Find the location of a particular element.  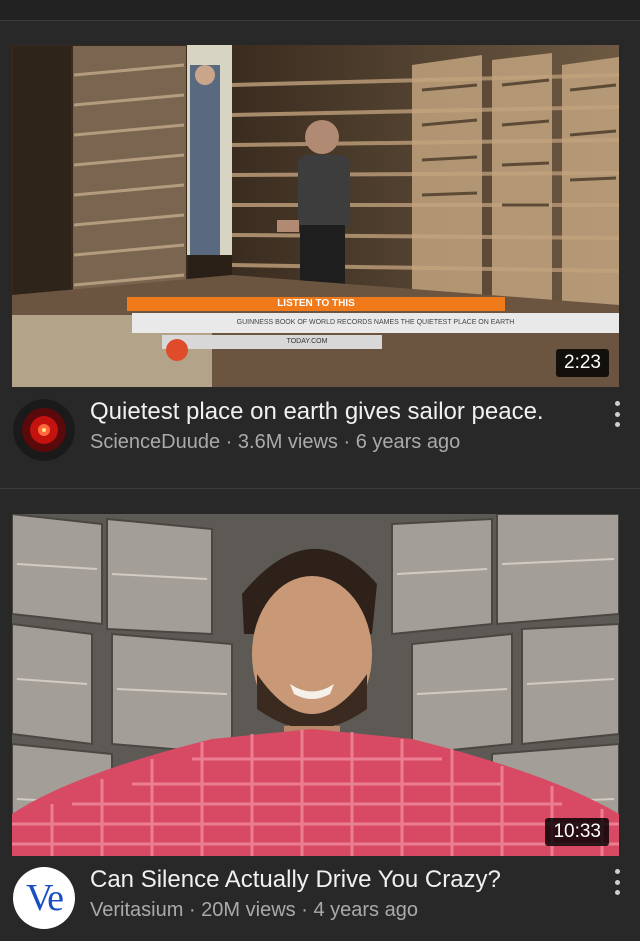

channel-name: ScienceDuude is located at coordinates (155, 442).